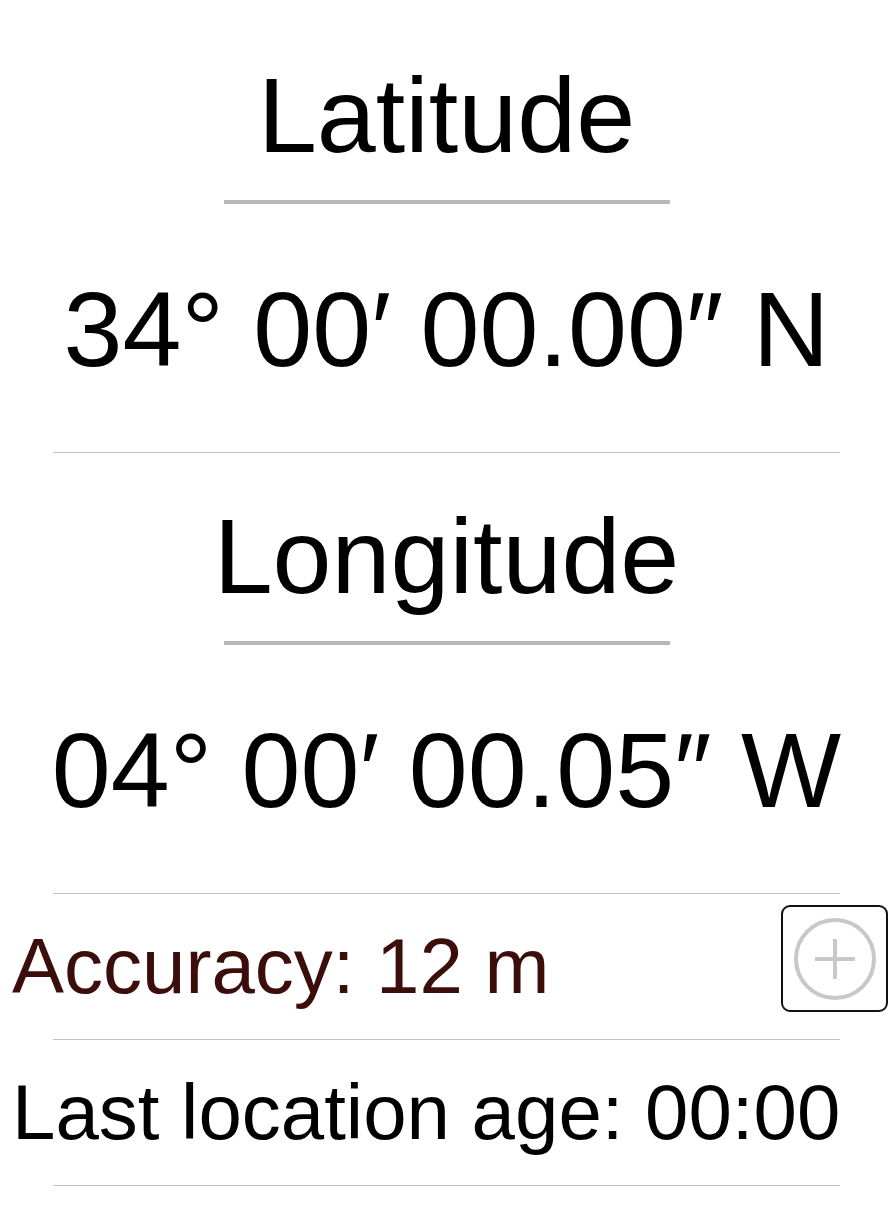  I want to click on add-button, so click(834, 958).